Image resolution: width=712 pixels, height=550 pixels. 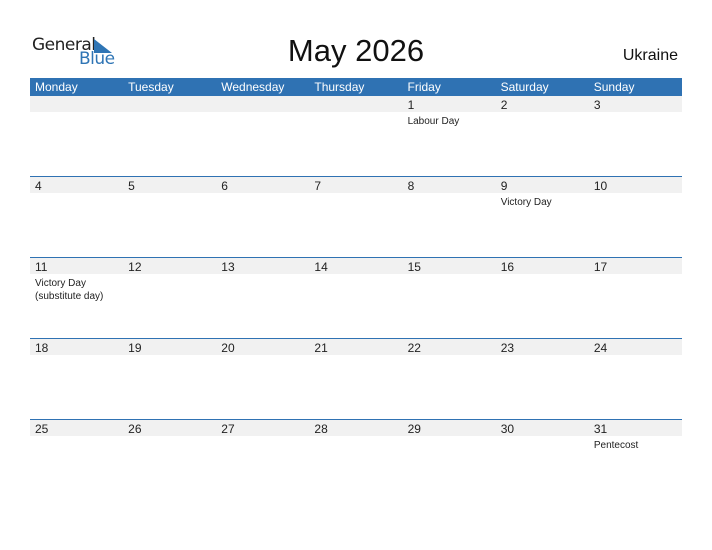 What do you see at coordinates (635, 379) in the screenshot?
I see `day-cell: 24` at bounding box center [635, 379].